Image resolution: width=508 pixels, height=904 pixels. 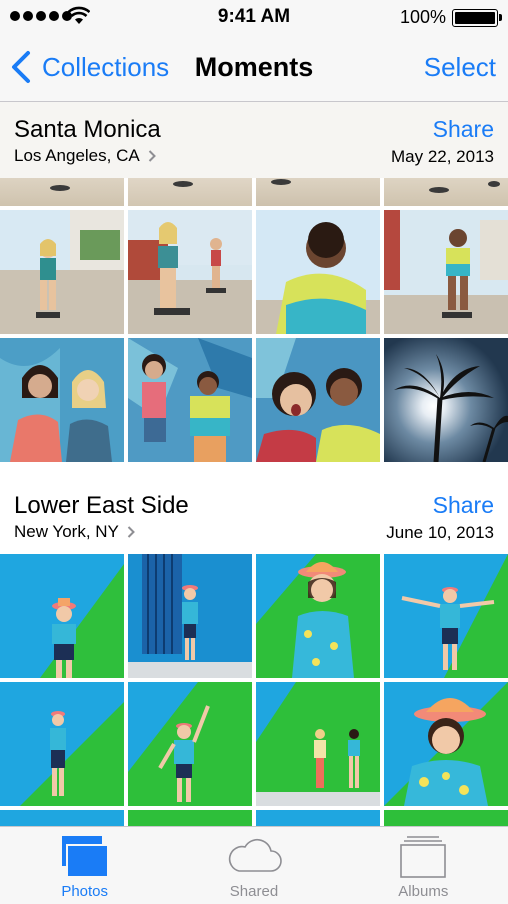 I want to click on moment-date: May 22, 2013, so click(x=442, y=156).